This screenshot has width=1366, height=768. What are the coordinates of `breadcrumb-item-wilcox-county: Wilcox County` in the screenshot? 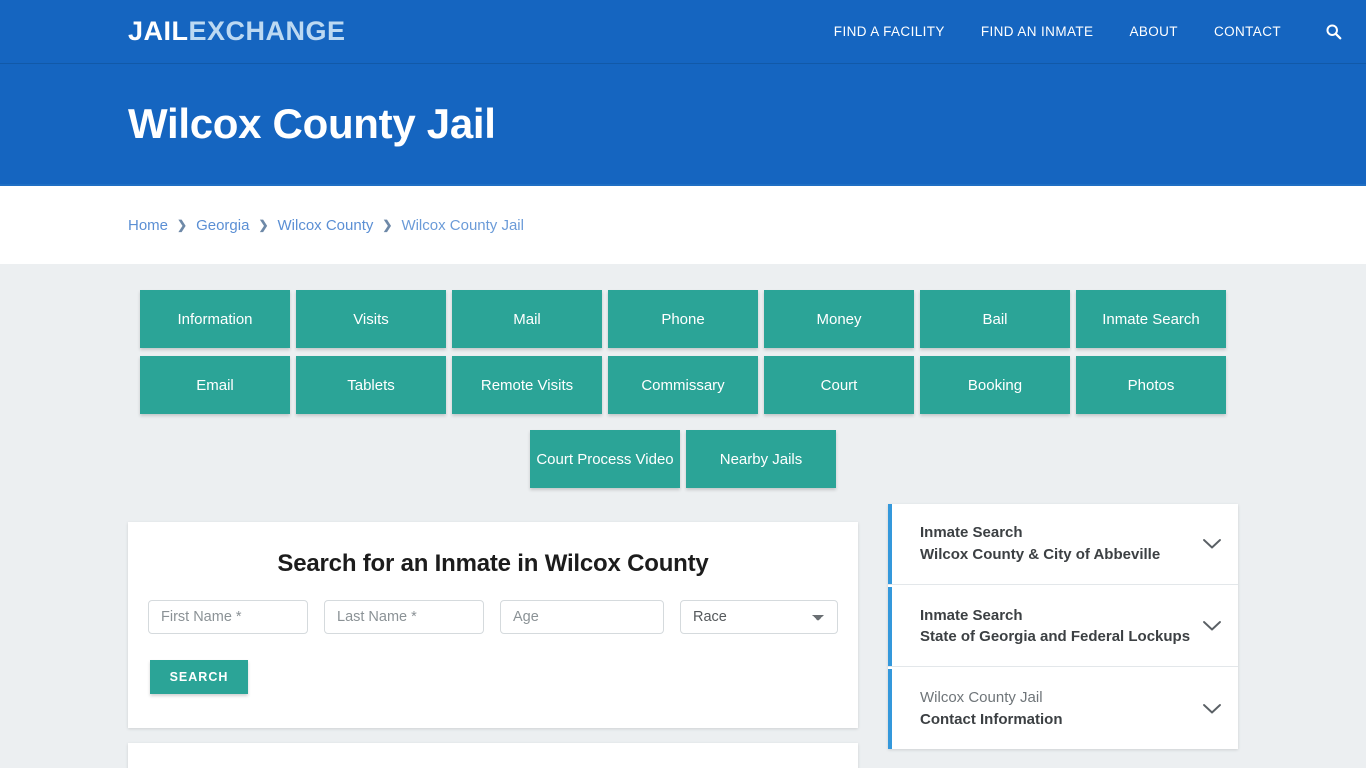 It's located at (326, 225).